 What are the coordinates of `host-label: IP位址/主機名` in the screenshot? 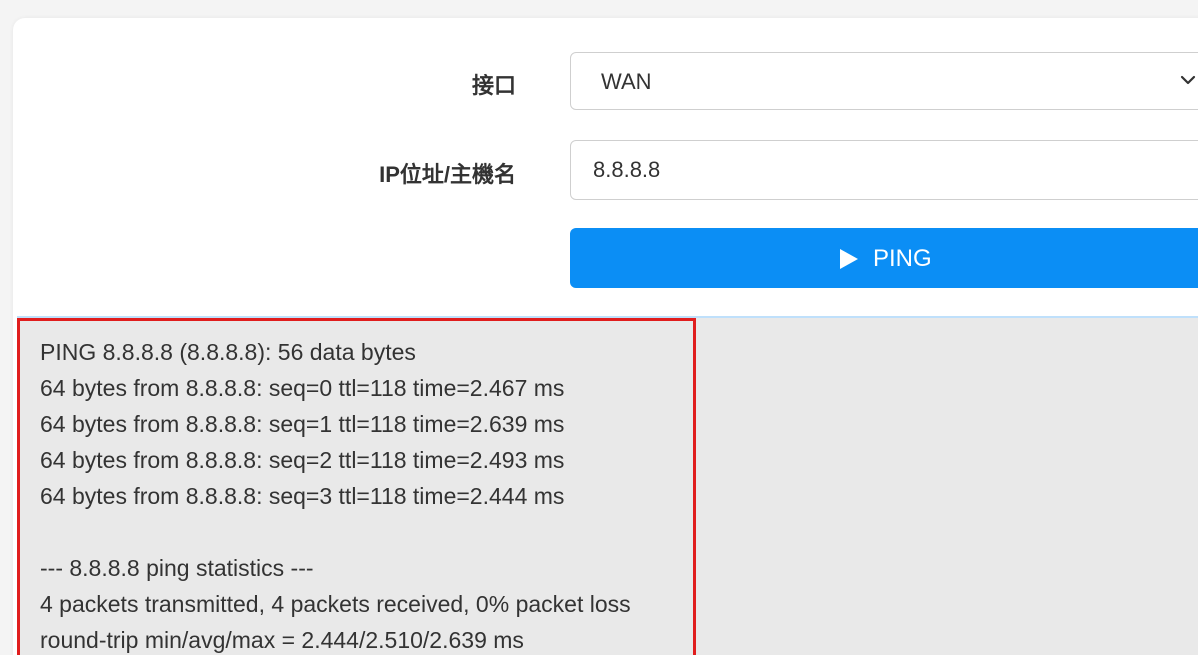 It's located at (447, 174).